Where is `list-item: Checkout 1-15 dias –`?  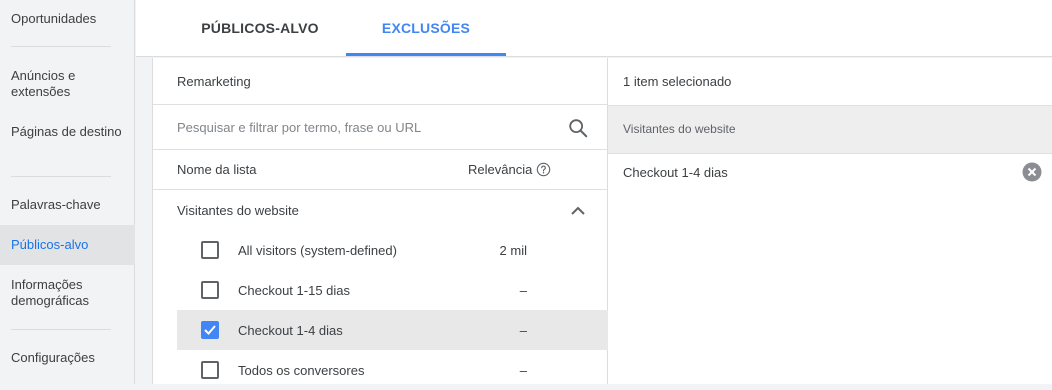
list-item: Checkout 1-15 dias – is located at coordinates (392, 290).